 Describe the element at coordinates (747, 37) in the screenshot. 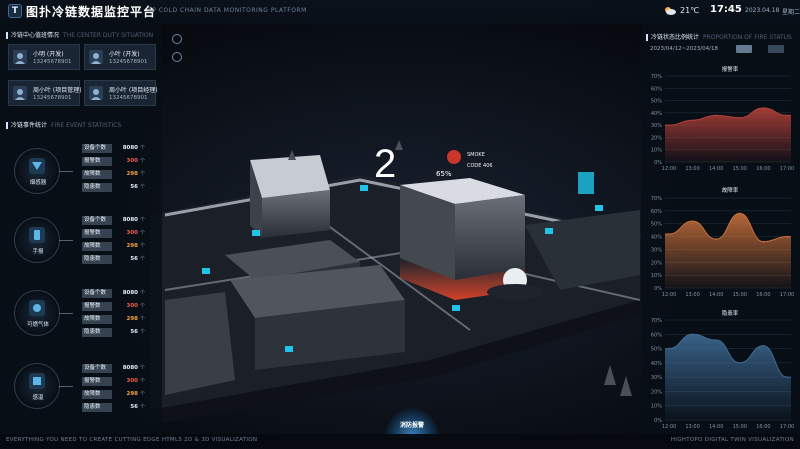

I see `status-section-title-en: PROPORTION OF FIRE STATUS` at that location.